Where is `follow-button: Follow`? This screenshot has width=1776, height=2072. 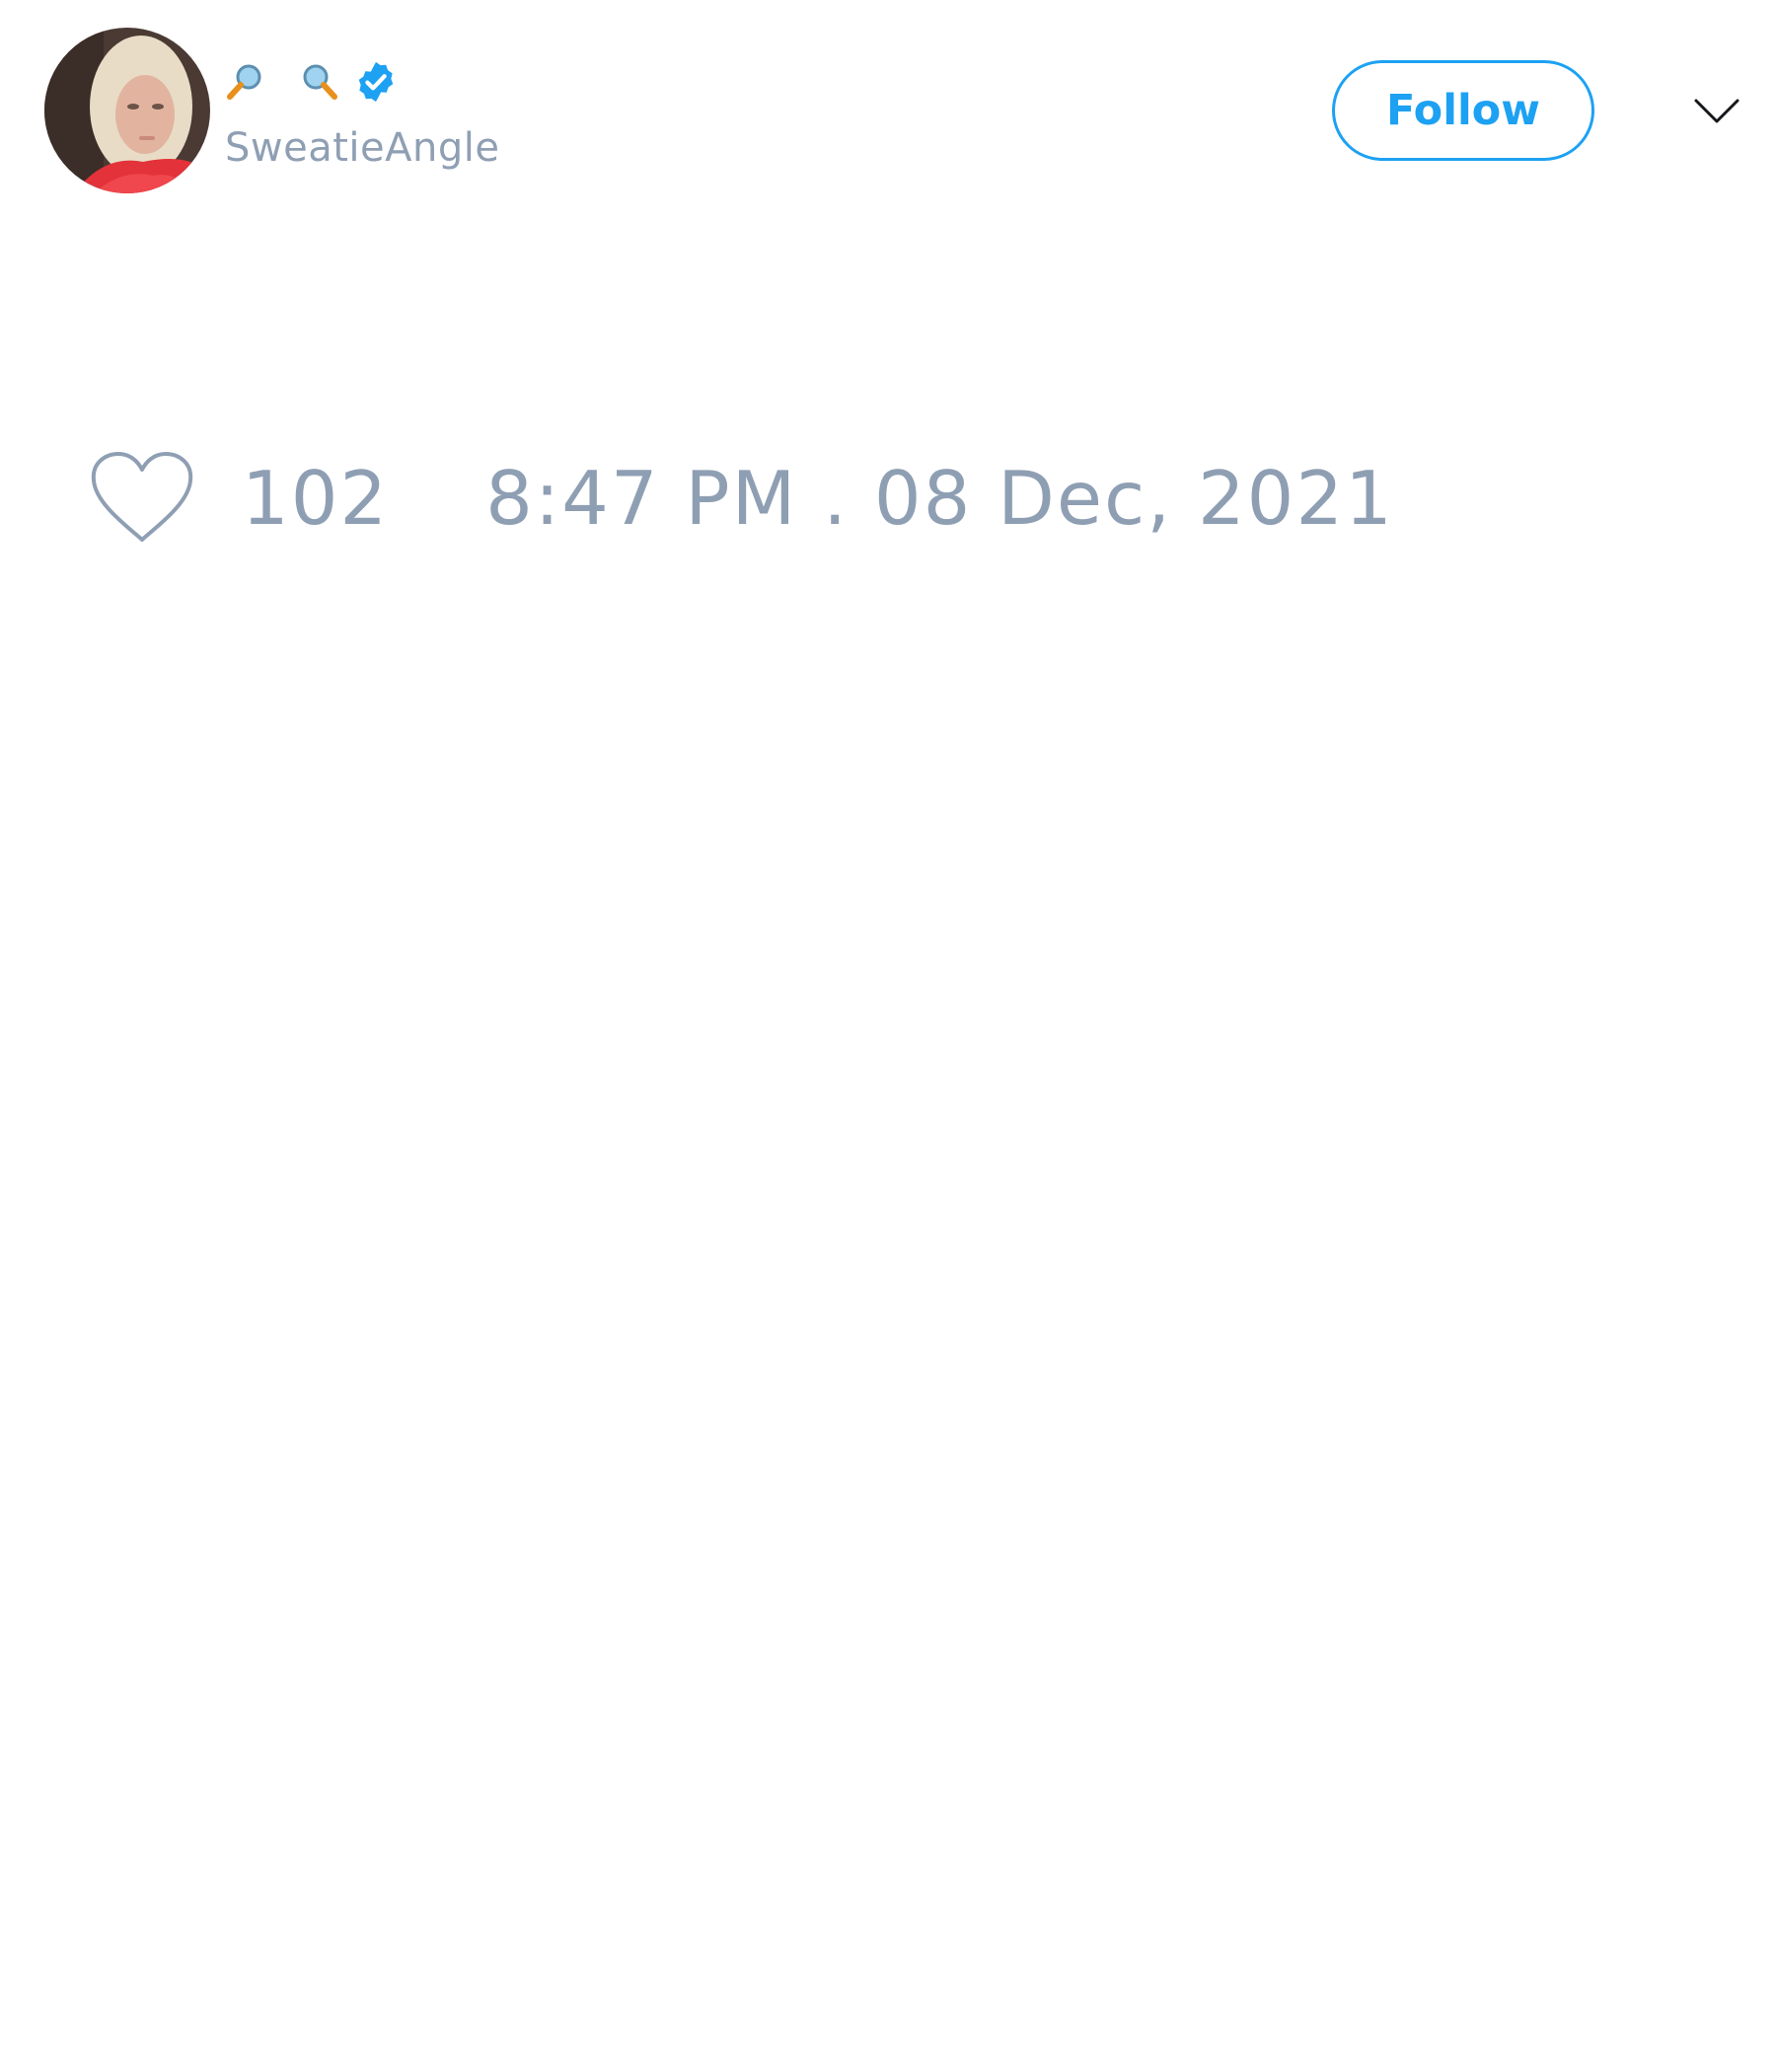
follow-button: Follow is located at coordinates (1463, 111).